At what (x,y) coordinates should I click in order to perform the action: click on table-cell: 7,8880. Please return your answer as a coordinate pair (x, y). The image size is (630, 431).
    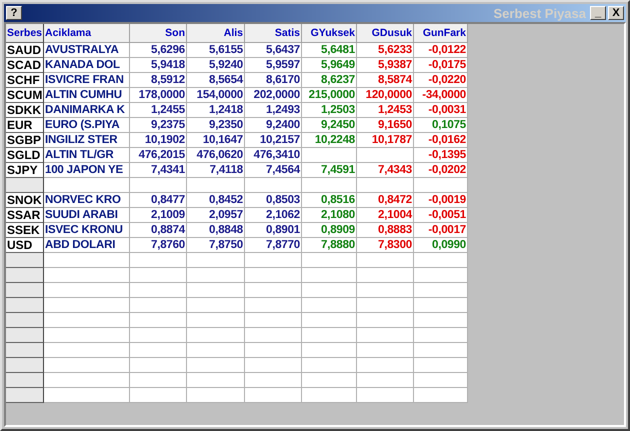
    Looking at the image, I should click on (329, 245).